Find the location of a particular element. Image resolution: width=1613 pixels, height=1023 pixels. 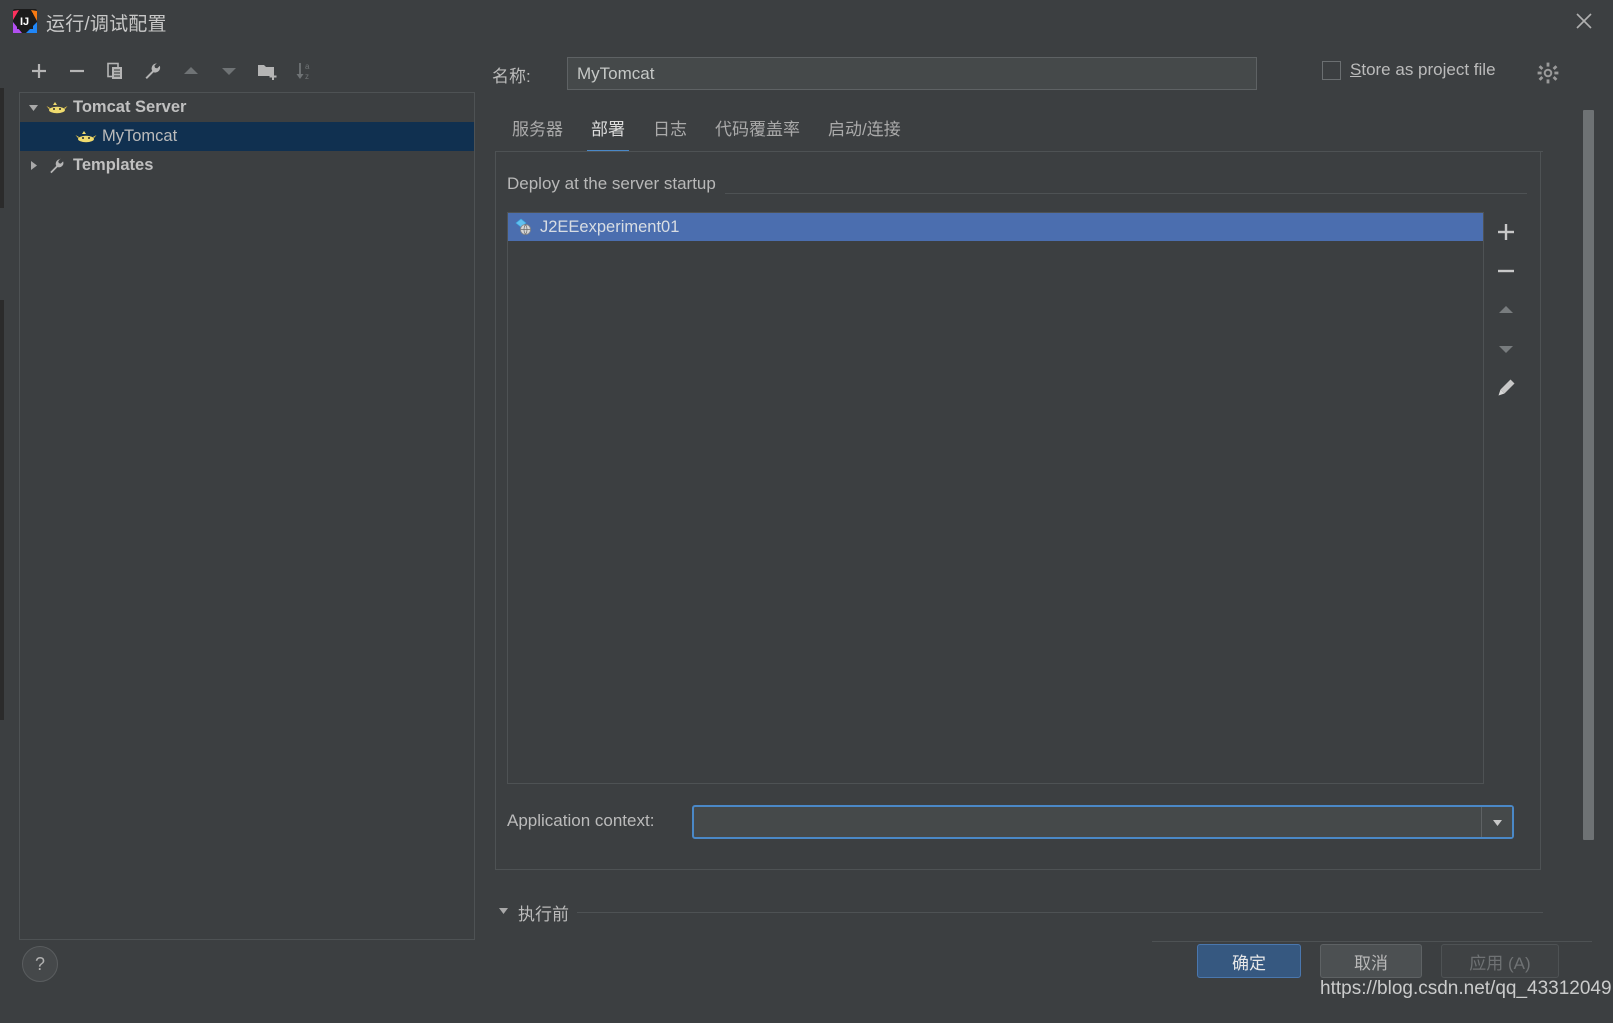

pencil-icon is located at coordinates (1506, 387).